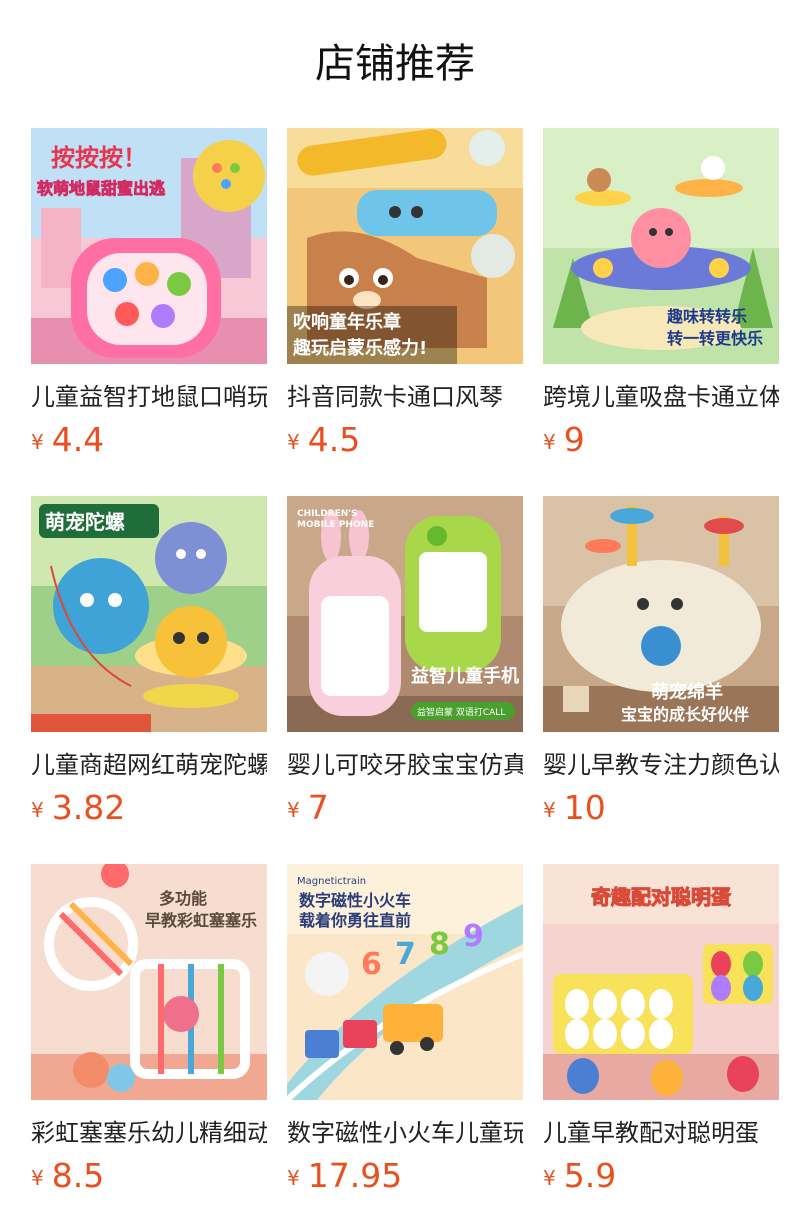 This screenshot has width=790, height=1232. I want to click on svg-text: 趣玩启蒙乐感力!, so click(359, 348).